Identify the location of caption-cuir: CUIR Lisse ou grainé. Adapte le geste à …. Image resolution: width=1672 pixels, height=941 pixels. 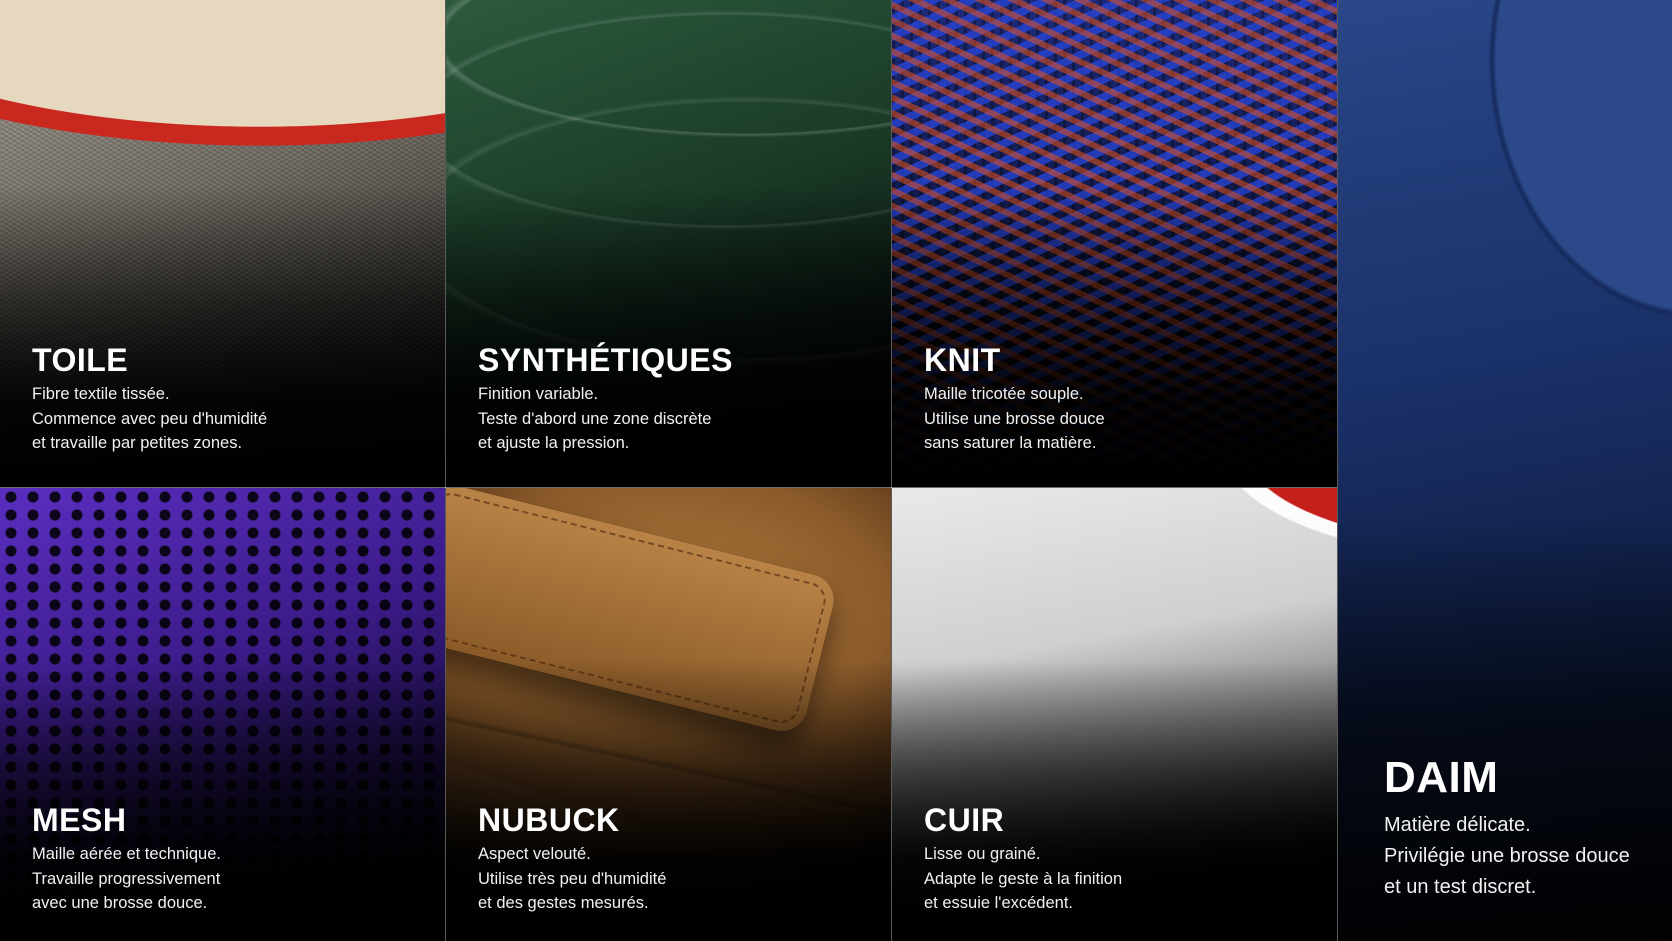
(1023, 860).